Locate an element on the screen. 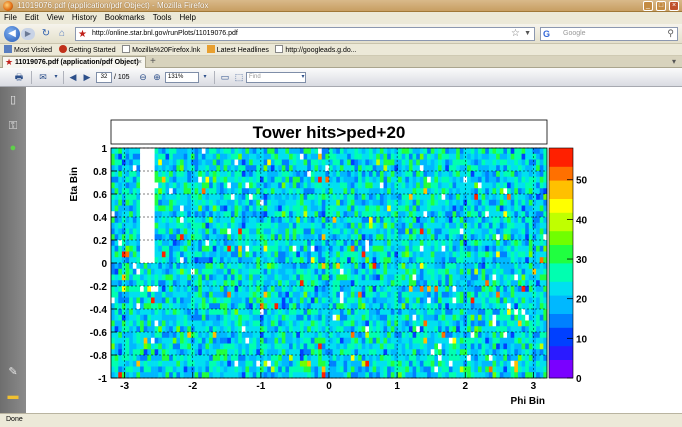  url-dropdown-icon: ▼ is located at coordinates (527, 33).